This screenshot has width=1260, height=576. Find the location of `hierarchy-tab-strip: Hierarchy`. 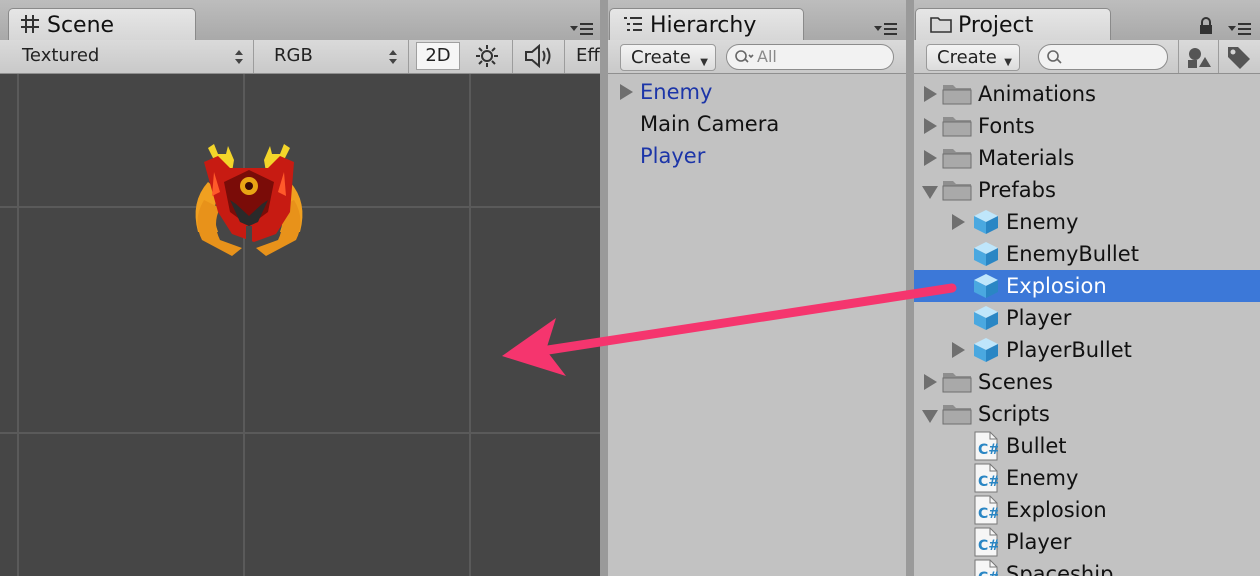

hierarchy-tab-strip: Hierarchy is located at coordinates (757, 20).